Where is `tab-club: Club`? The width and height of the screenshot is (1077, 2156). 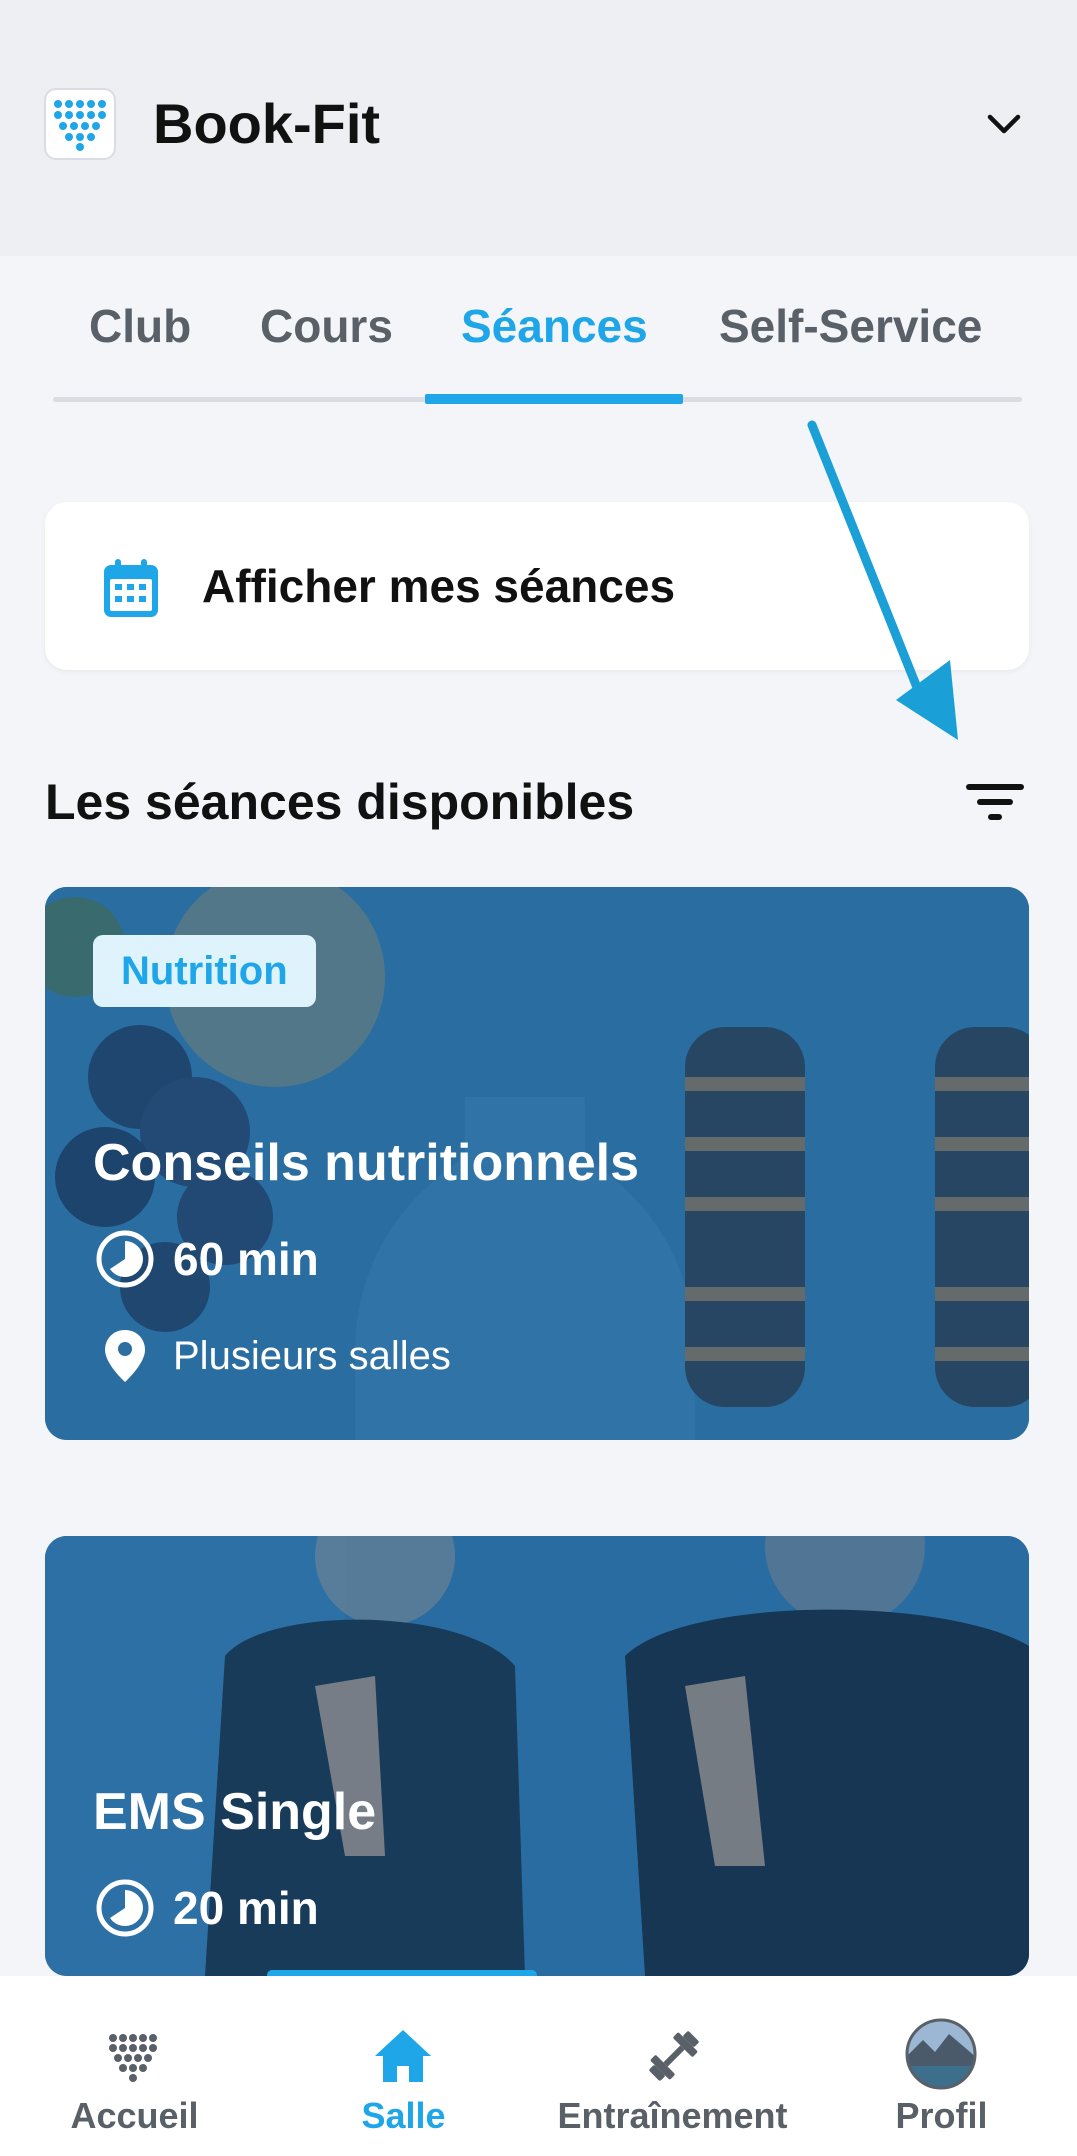
tab-club: Club is located at coordinates (140, 326).